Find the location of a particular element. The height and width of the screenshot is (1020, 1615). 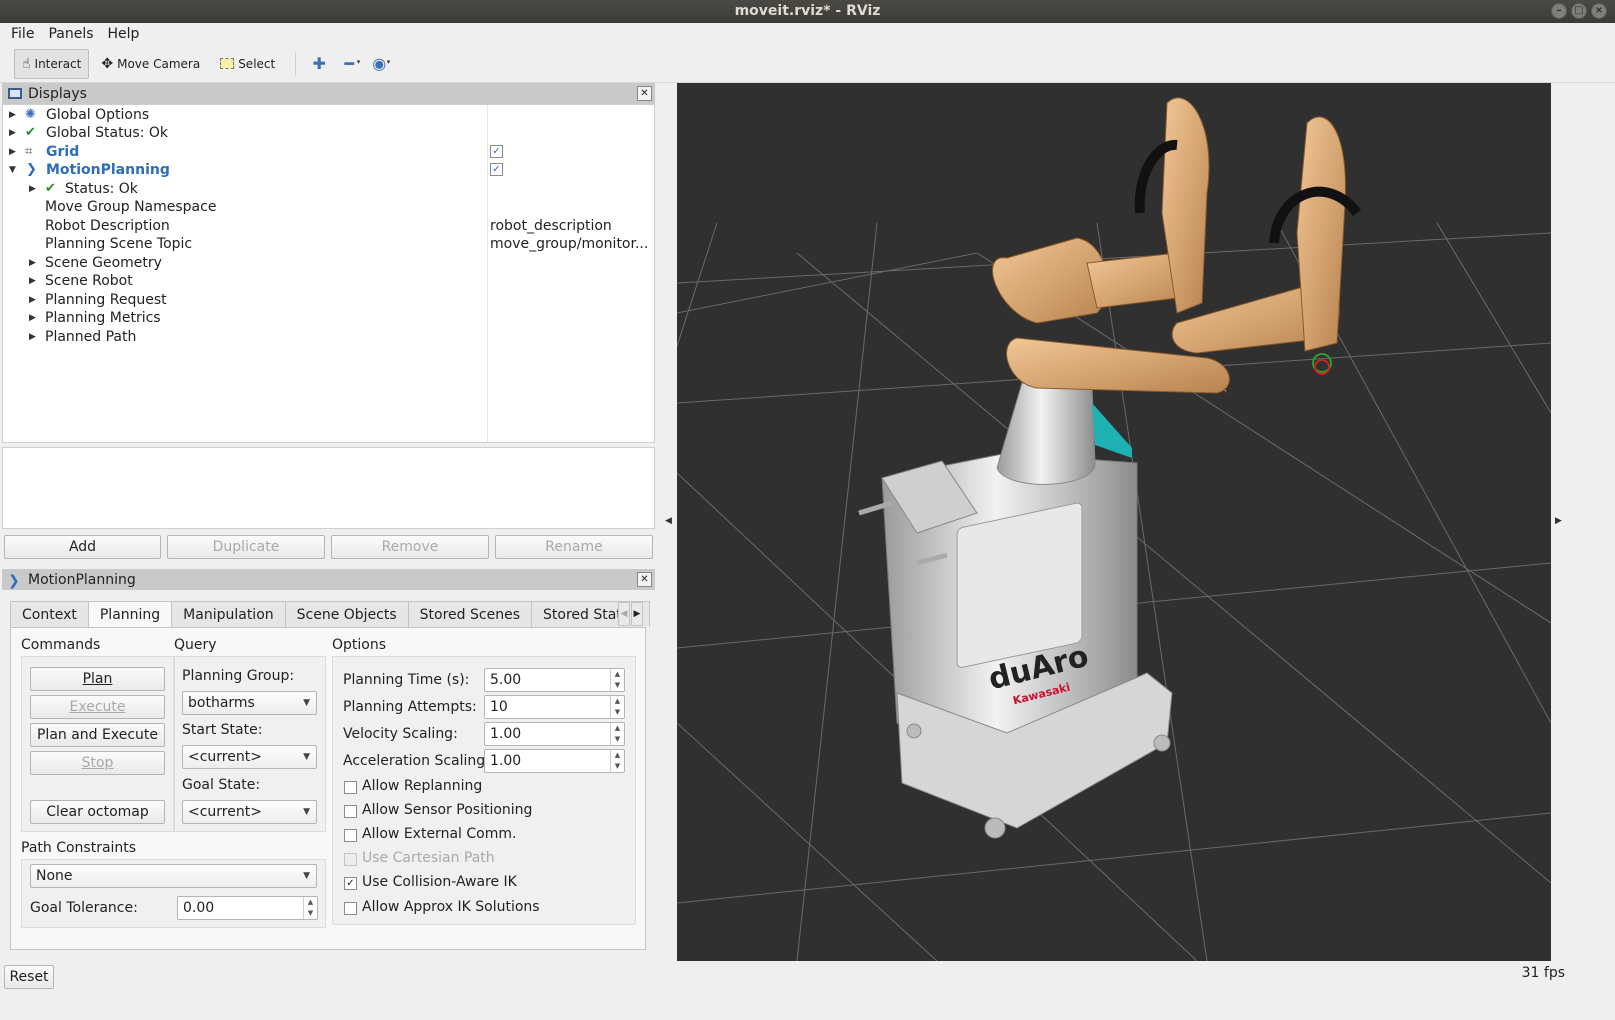

planning-group-select: botharms ▼ is located at coordinates (249, 703).